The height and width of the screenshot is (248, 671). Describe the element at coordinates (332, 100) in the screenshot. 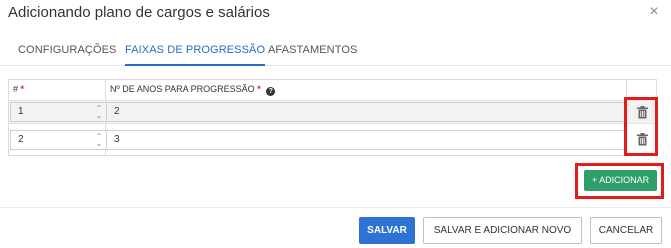

I see `header-divider` at that location.